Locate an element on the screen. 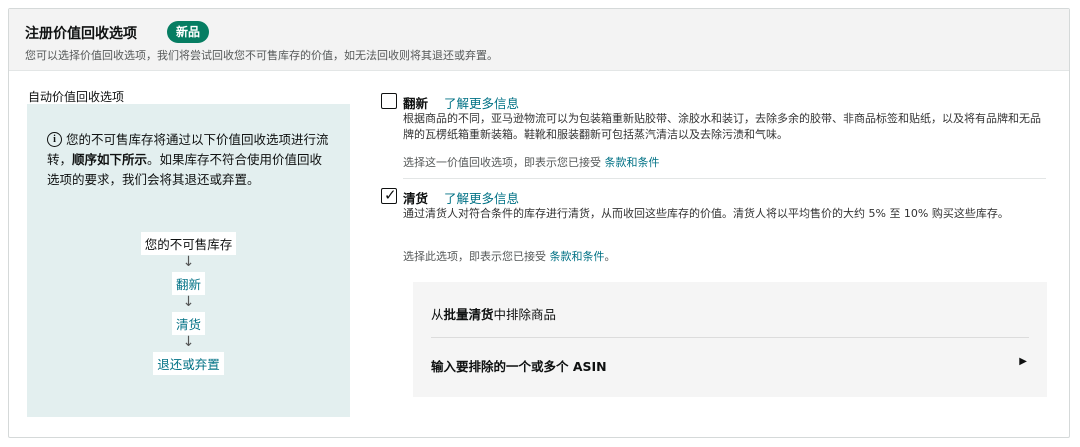  asin-expander: 输入要排除的一个或多个 ASIN ▶ is located at coordinates (730, 364).